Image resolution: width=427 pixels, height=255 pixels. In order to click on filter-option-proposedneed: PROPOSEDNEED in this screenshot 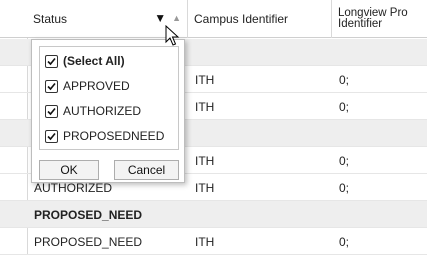, I will do `click(104, 136)`.